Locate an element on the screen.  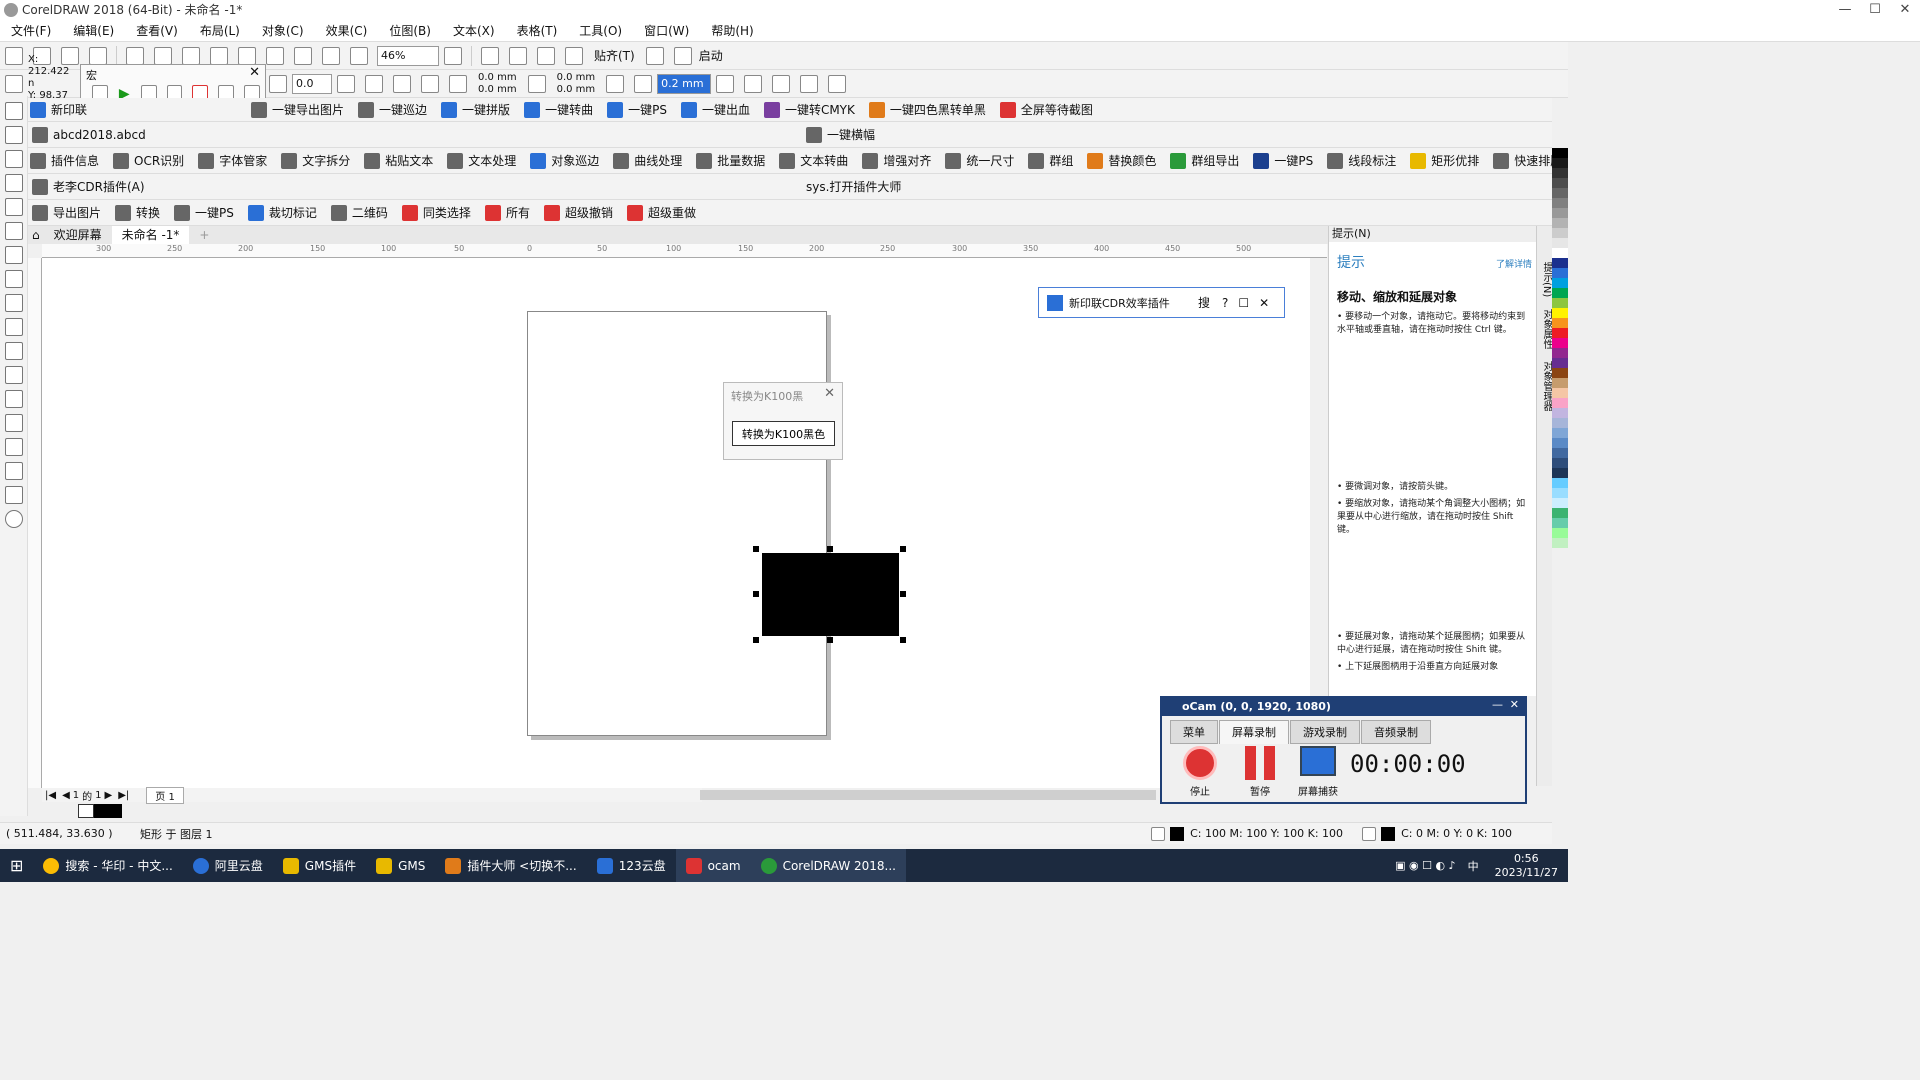
prev-page-icon: ◀ is located at coordinates (66, 795).